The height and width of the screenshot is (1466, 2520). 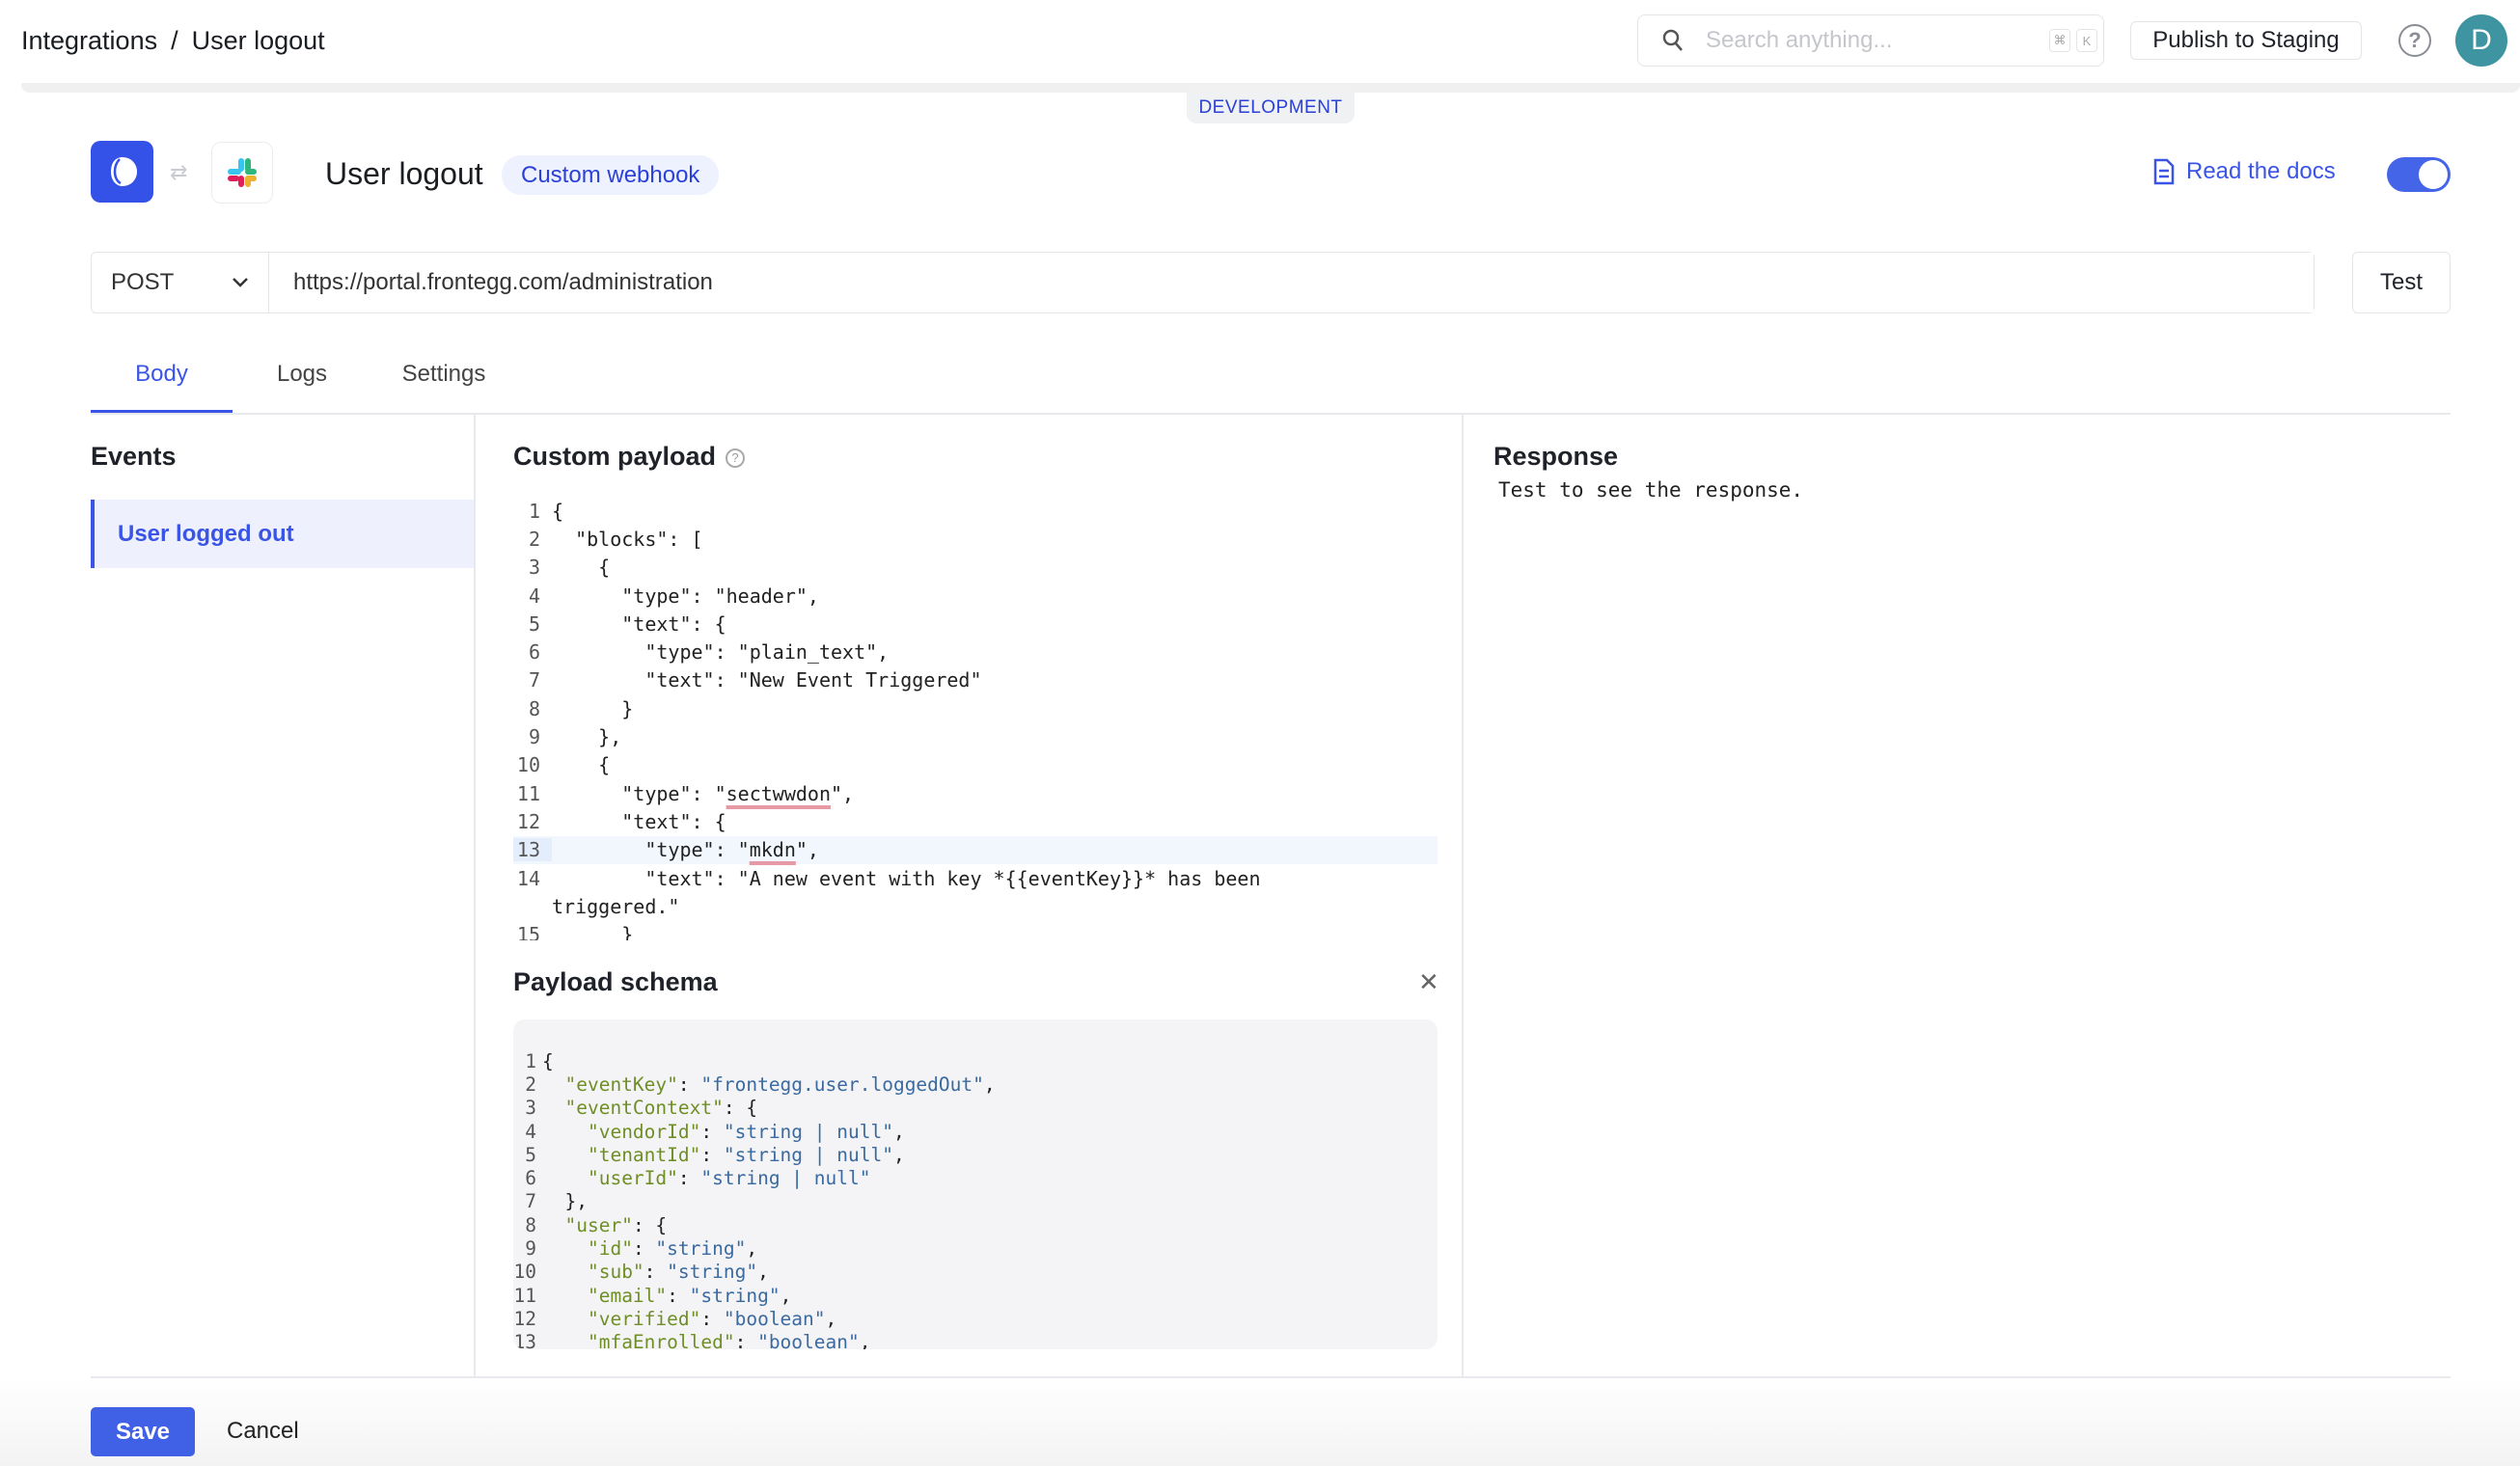 What do you see at coordinates (2245, 171) in the screenshot?
I see `read-the-docs-link: Read the docs` at bounding box center [2245, 171].